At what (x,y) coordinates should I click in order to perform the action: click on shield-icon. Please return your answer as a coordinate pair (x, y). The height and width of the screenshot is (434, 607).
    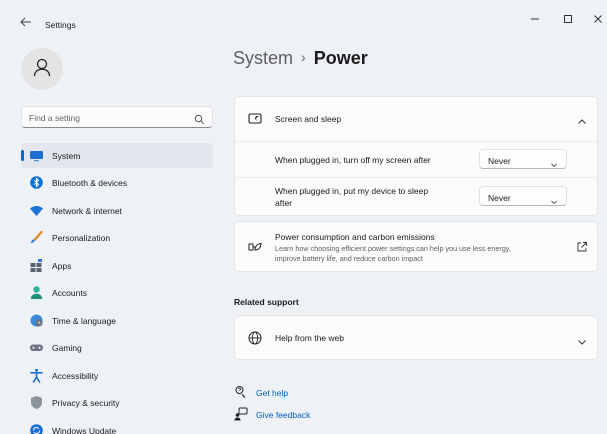
    Looking at the image, I should click on (36, 402).